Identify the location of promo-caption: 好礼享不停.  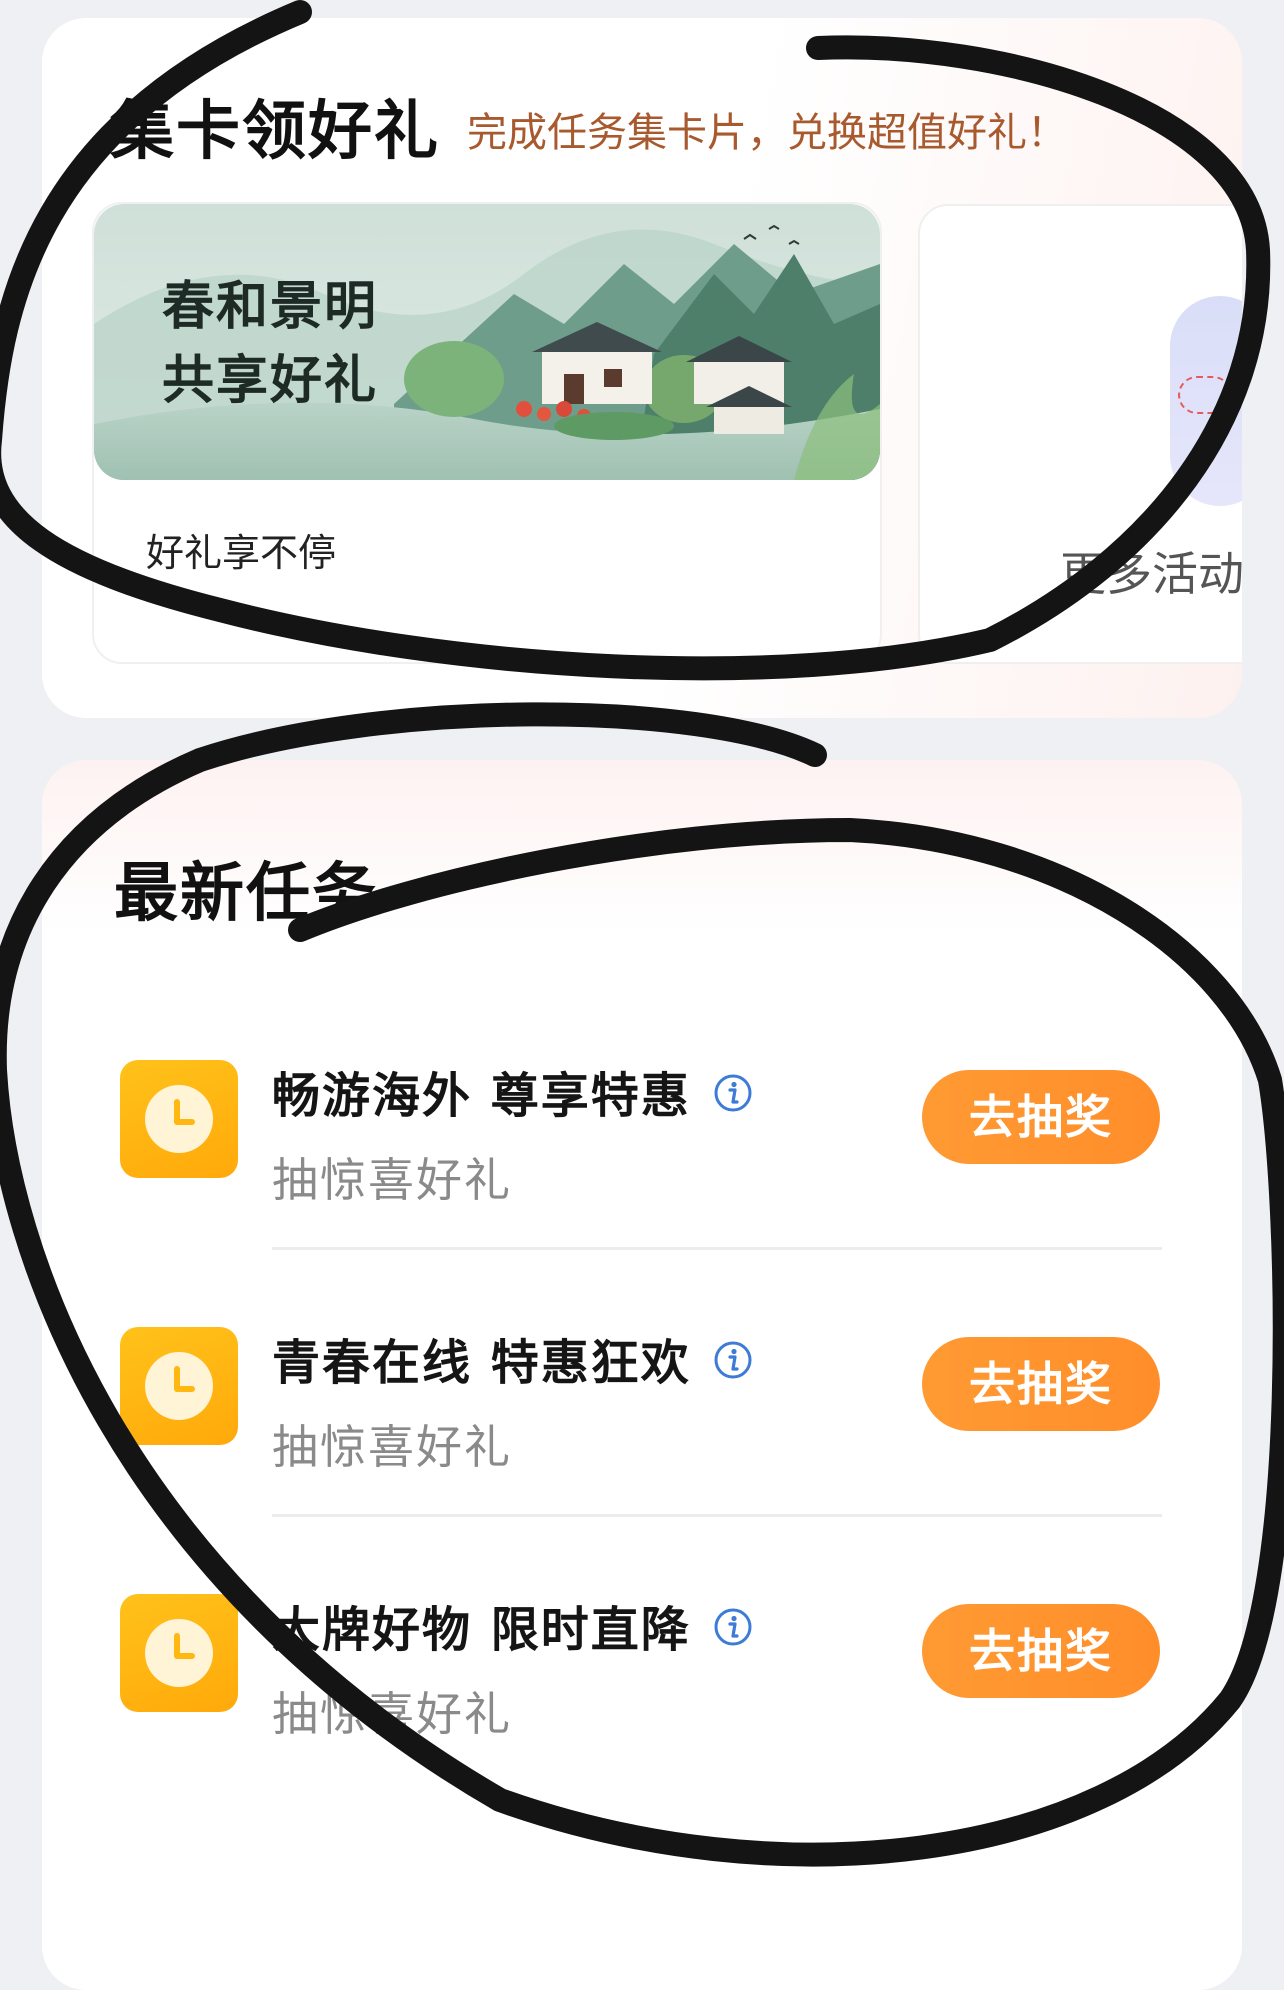
(241, 553).